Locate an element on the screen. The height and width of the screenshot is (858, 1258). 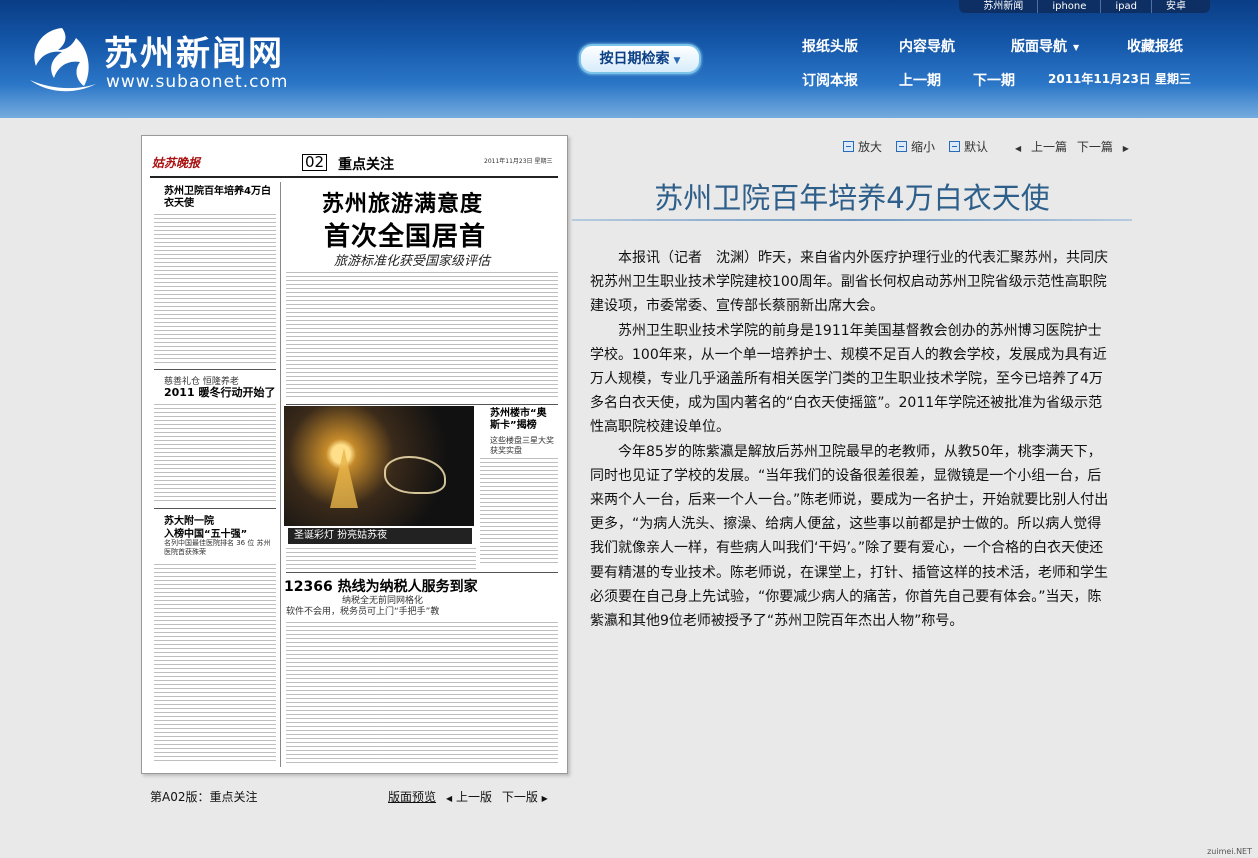
next-edition-link: 下一版 is located at coordinates (520, 797).